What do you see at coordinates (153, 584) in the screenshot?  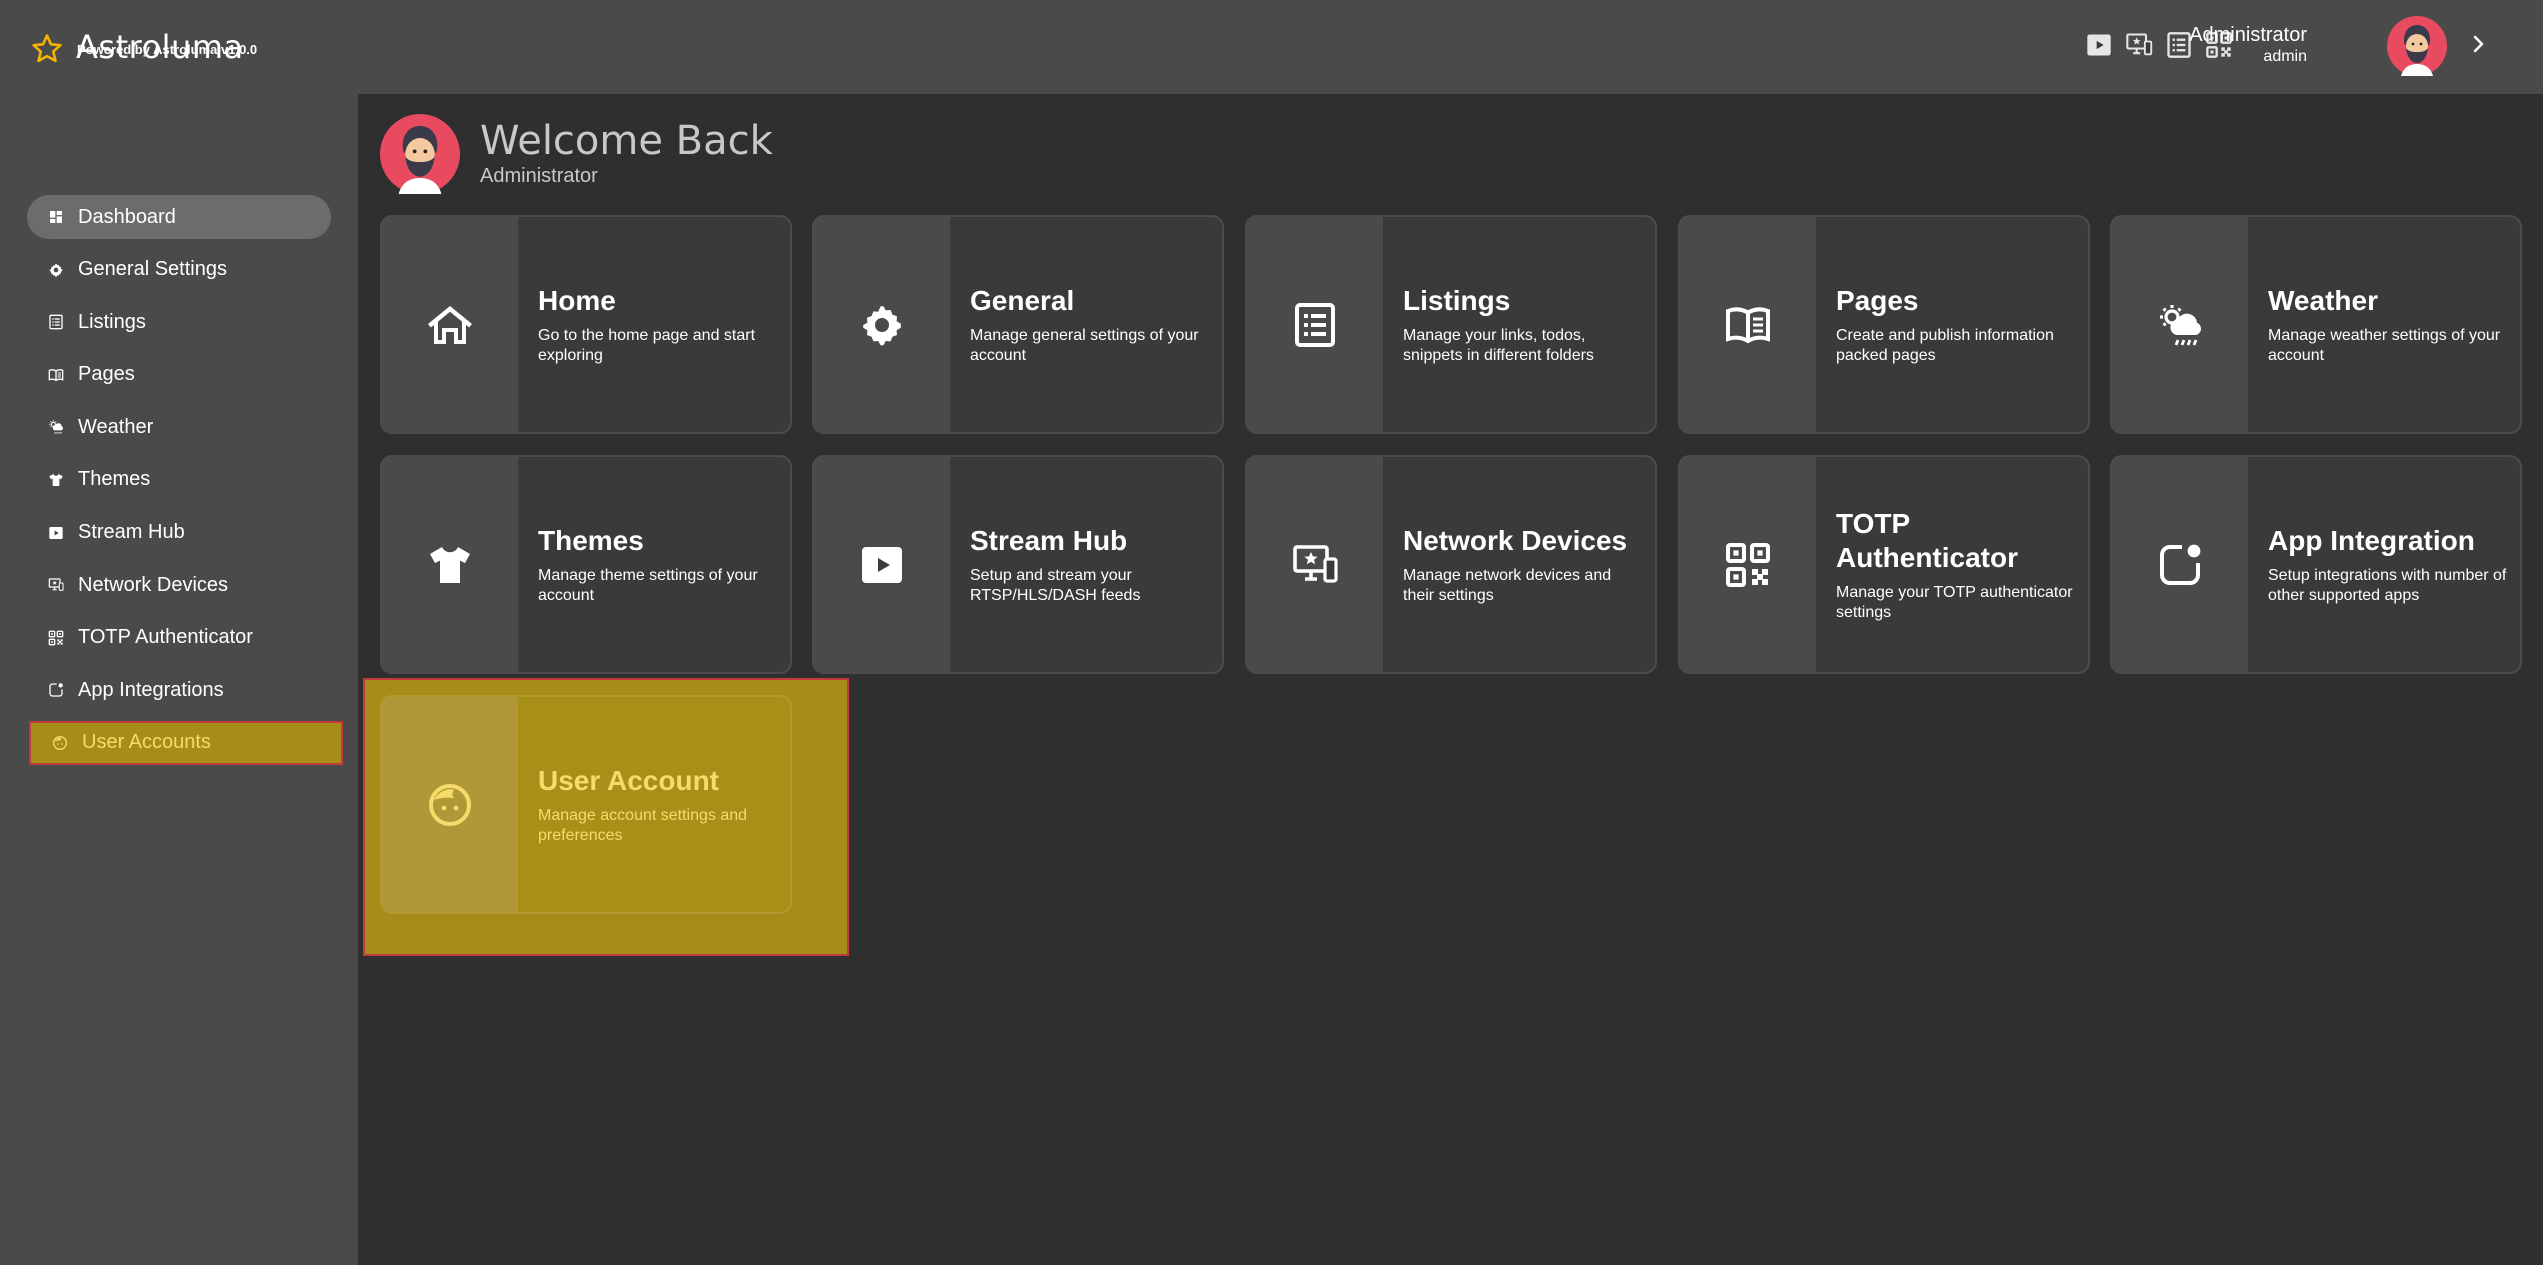 I see `sidebar-item-label: Network Devices` at bounding box center [153, 584].